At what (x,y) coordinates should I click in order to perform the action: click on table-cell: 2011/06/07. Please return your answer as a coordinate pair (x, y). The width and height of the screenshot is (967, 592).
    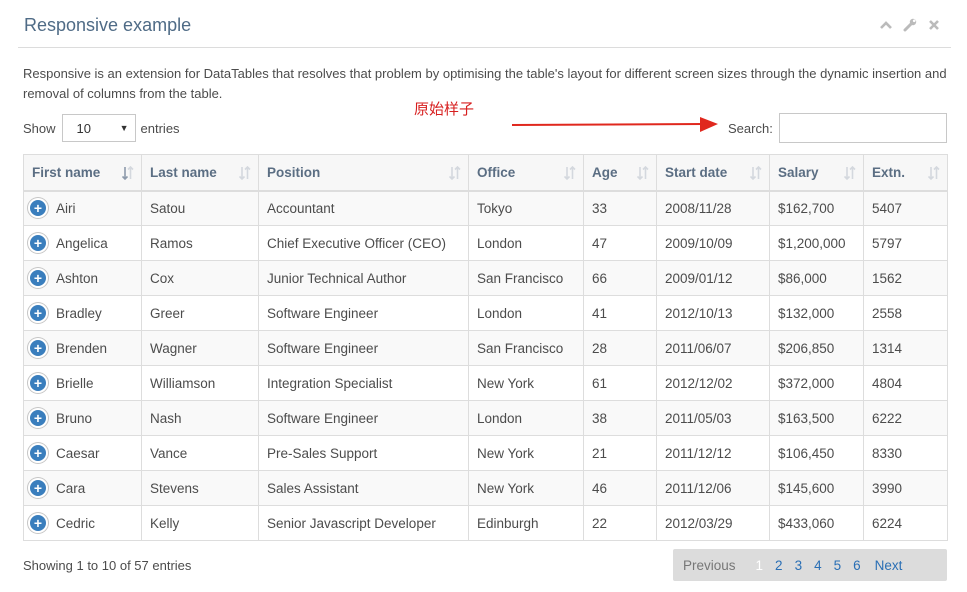
    Looking at the image, I should click on (713, 348).